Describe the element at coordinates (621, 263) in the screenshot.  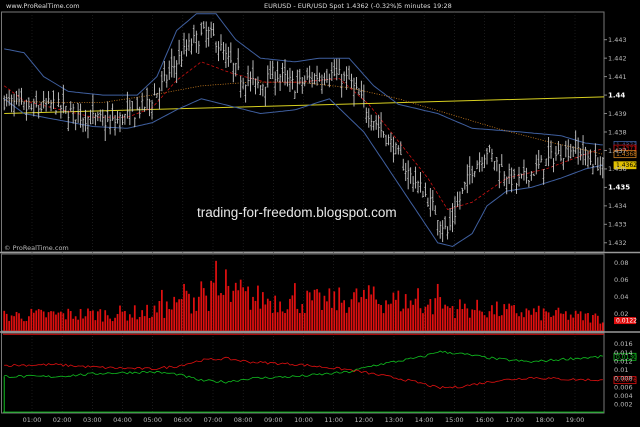
I see `volume-tick-label: 0.08` at that location.